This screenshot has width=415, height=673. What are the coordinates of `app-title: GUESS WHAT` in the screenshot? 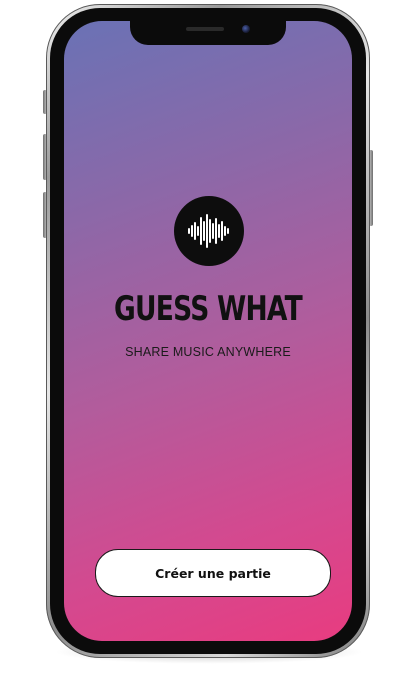 It's located at (208, 309).